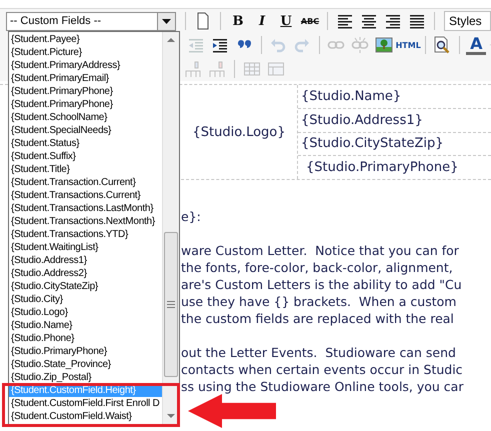 Image resolution: width=491 pixels, height=431 pixels. Describe the element at coordinates (91, 21) in the screenshot. I see `custom-fields-select: -- Custom Fields --` at that location.